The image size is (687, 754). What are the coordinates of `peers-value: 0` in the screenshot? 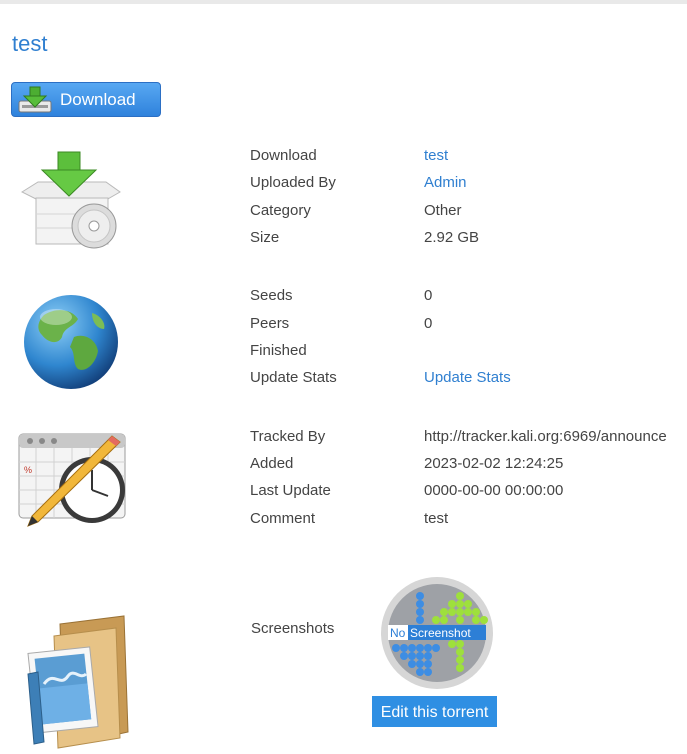 It's located at (428, 323).